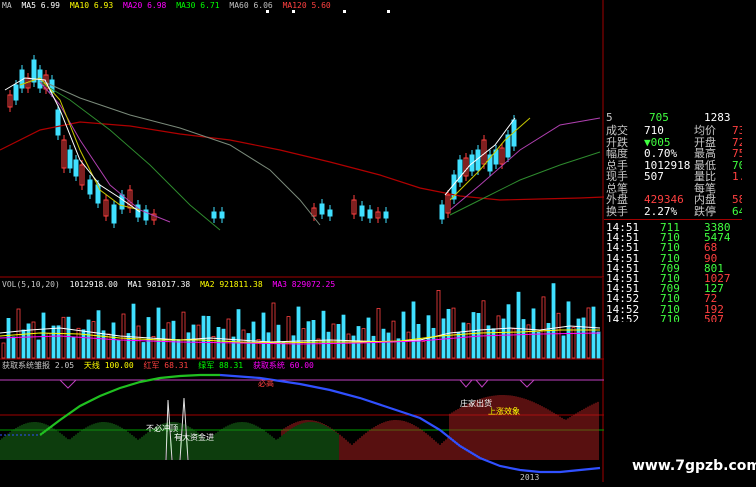 The image size is (756, 487). I want to click on x-axis: 2013, so click(302, 480).